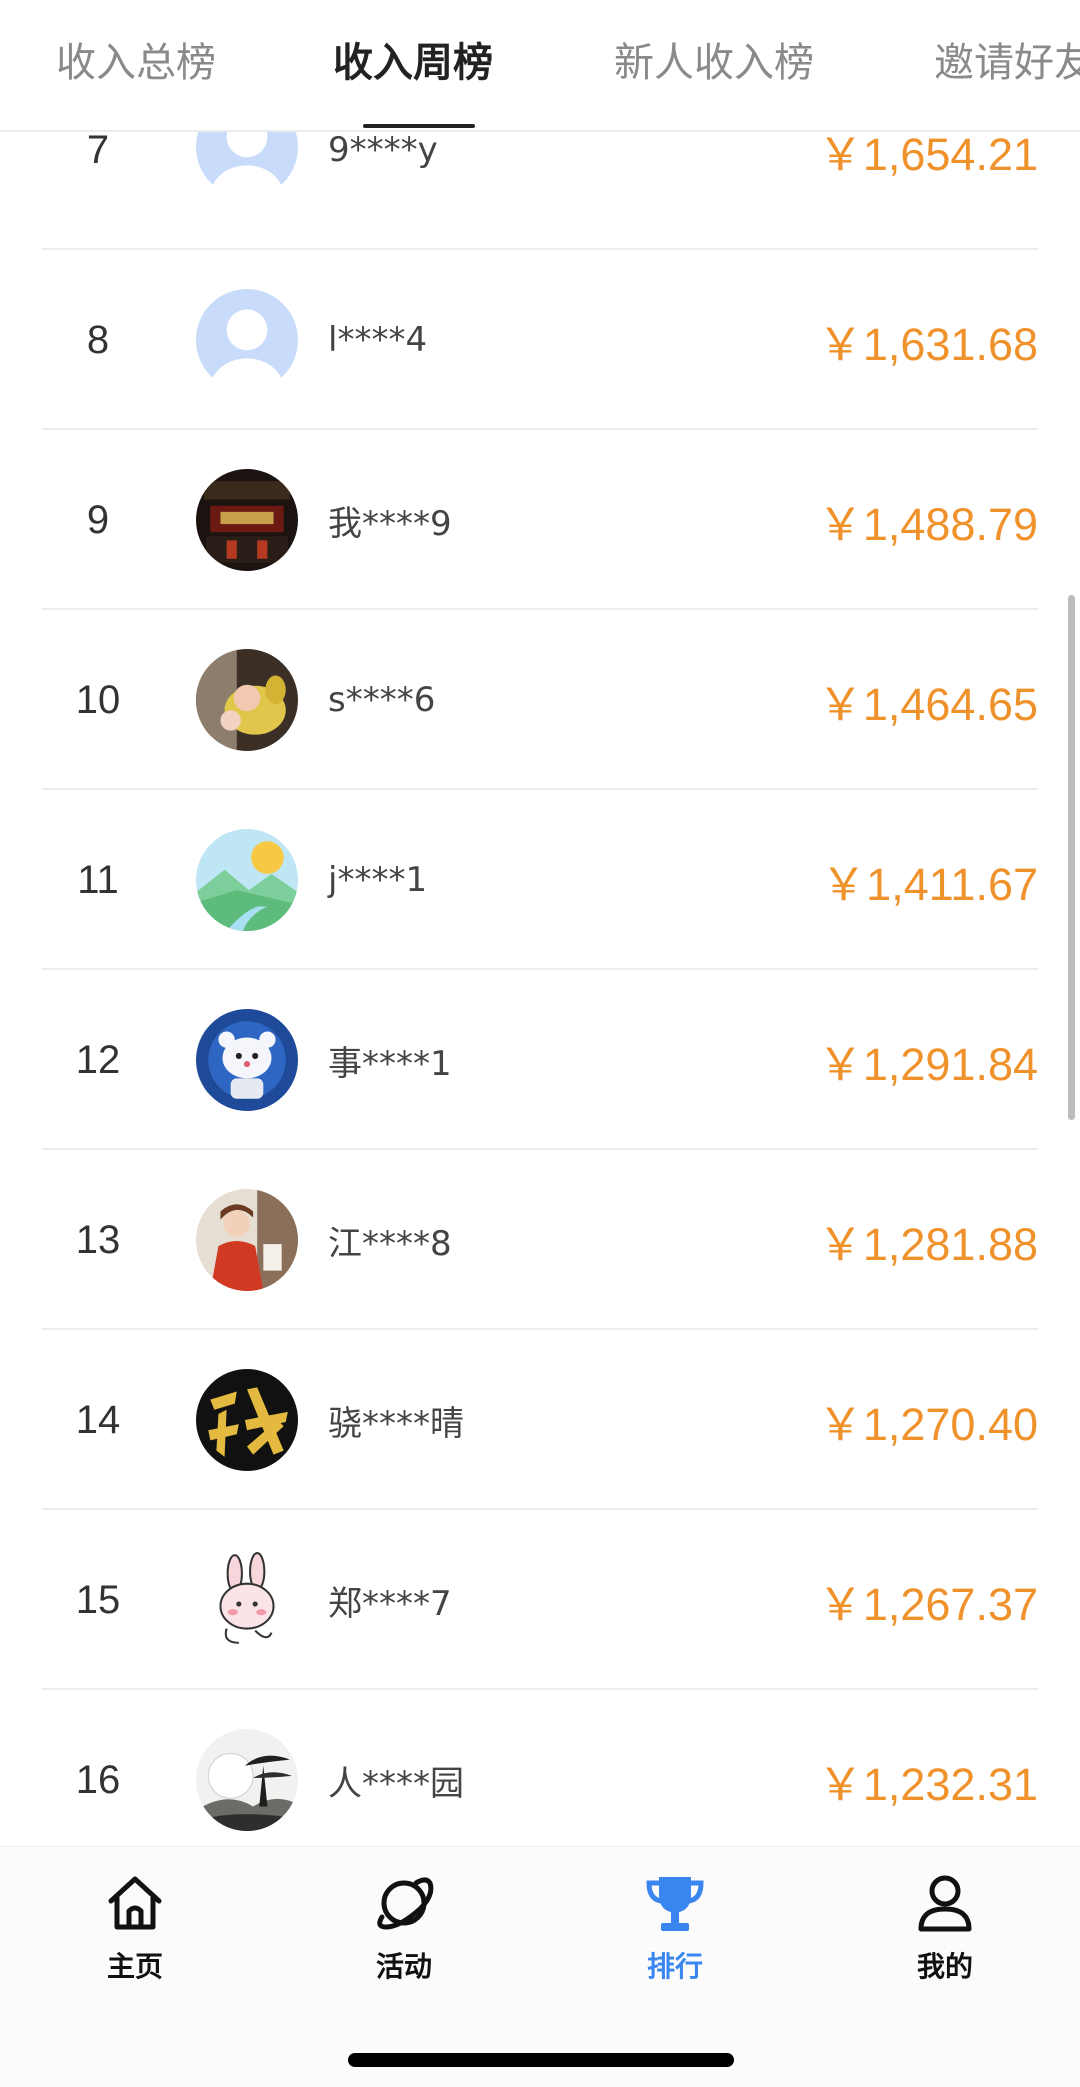 This screenshot has width=1080, height=2087. What do you see at coordinates (1071, 857) in the screenshot?
I see `scroll-indicator` at bounding box center [1071, 857].